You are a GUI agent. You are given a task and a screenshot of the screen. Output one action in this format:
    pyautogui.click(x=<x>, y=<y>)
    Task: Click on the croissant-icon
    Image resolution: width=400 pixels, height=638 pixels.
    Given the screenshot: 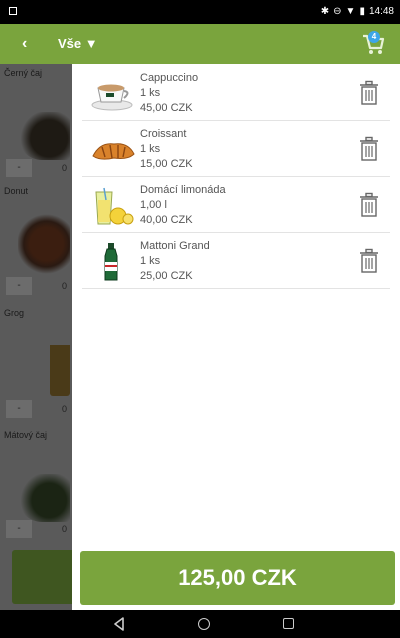 What is the action you would take?
    pyautogui.click(x=113, y=151)
    